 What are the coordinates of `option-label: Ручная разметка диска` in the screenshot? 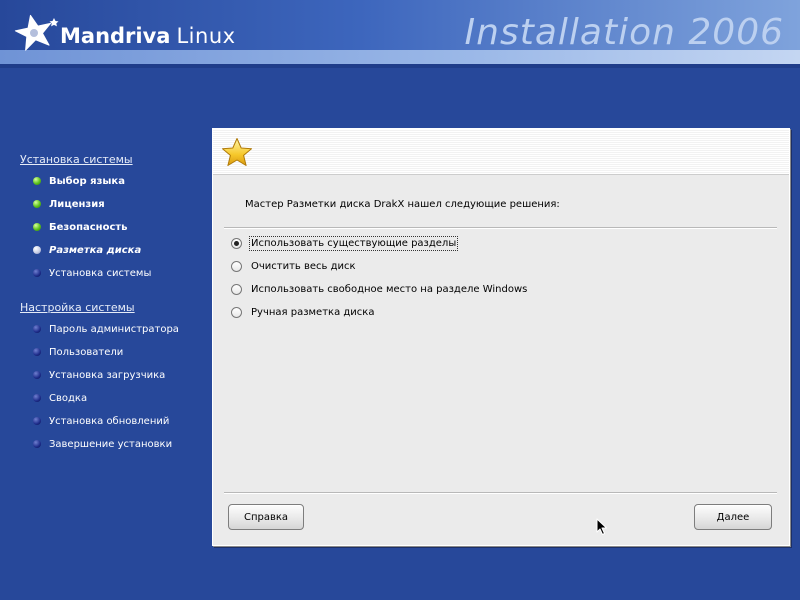 It's located at (312, 312).